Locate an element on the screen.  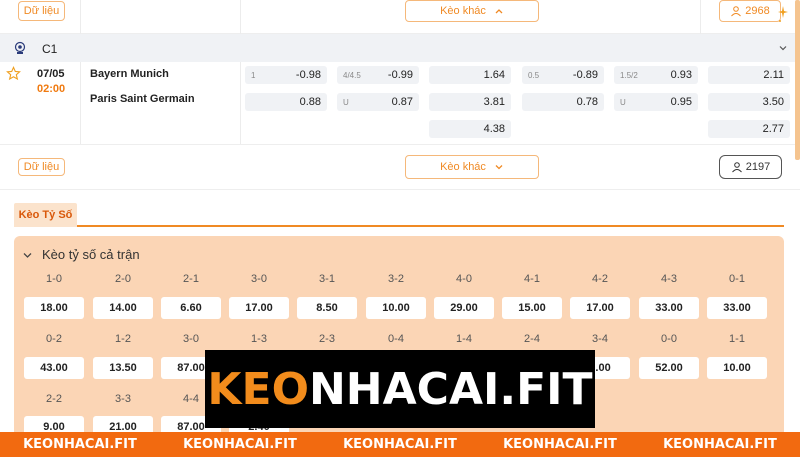
viewers-count: 2968 is located at coordinates (757, 11).